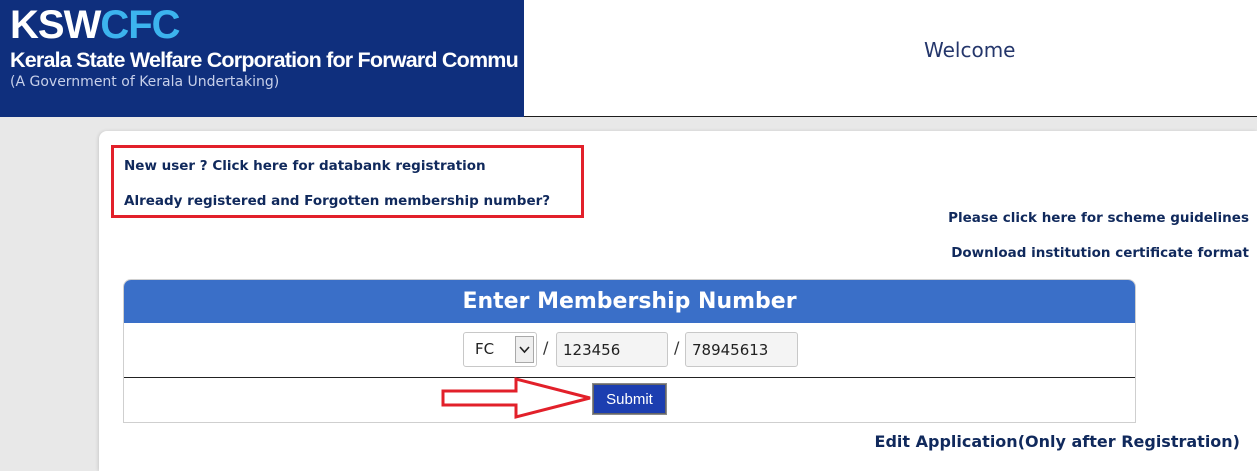  I want to click on logo-cfc-text: CFC, so click(140, 25).